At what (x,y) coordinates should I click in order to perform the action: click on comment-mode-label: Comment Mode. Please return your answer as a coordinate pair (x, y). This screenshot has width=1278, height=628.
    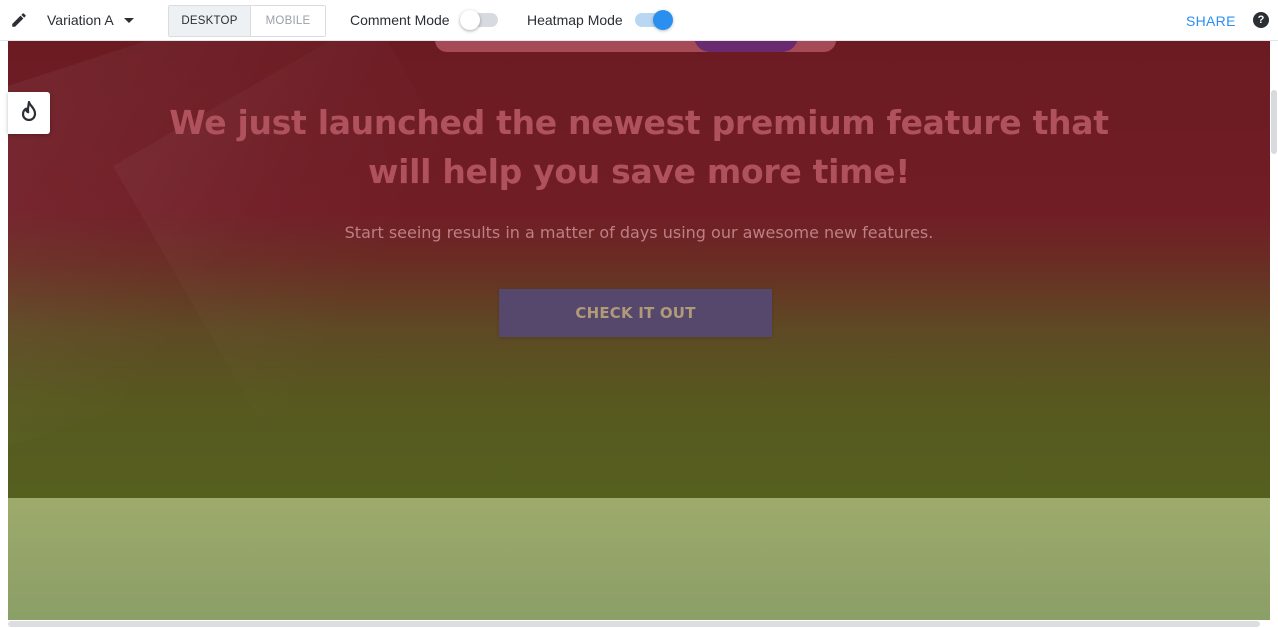
    Looking at the image, I should click on (400, 20).